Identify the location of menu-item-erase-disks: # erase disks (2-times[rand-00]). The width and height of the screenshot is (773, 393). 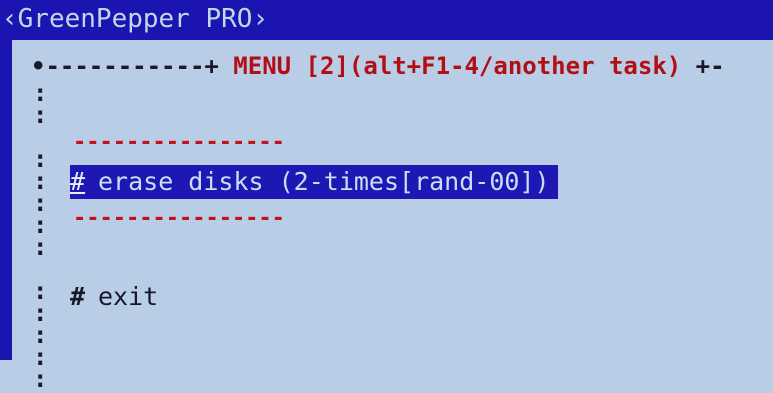
(314, 182).